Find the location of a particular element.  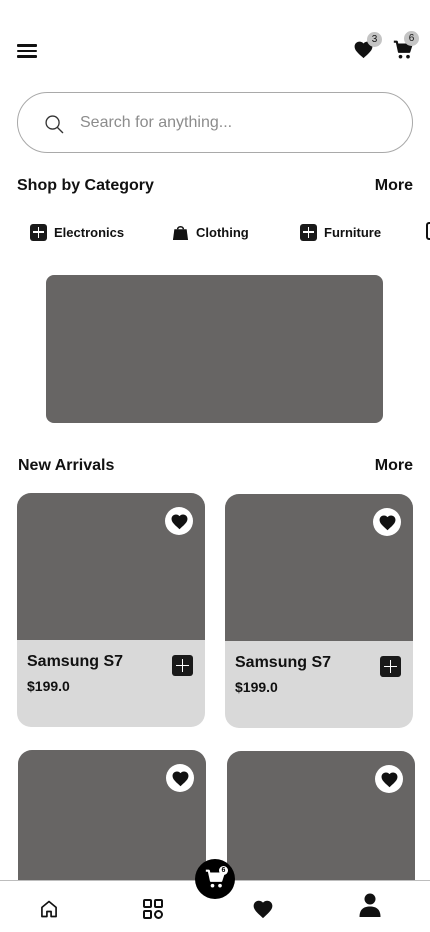

category-list: Electronics Clothing Furniture is located at coordinates (215, 232).